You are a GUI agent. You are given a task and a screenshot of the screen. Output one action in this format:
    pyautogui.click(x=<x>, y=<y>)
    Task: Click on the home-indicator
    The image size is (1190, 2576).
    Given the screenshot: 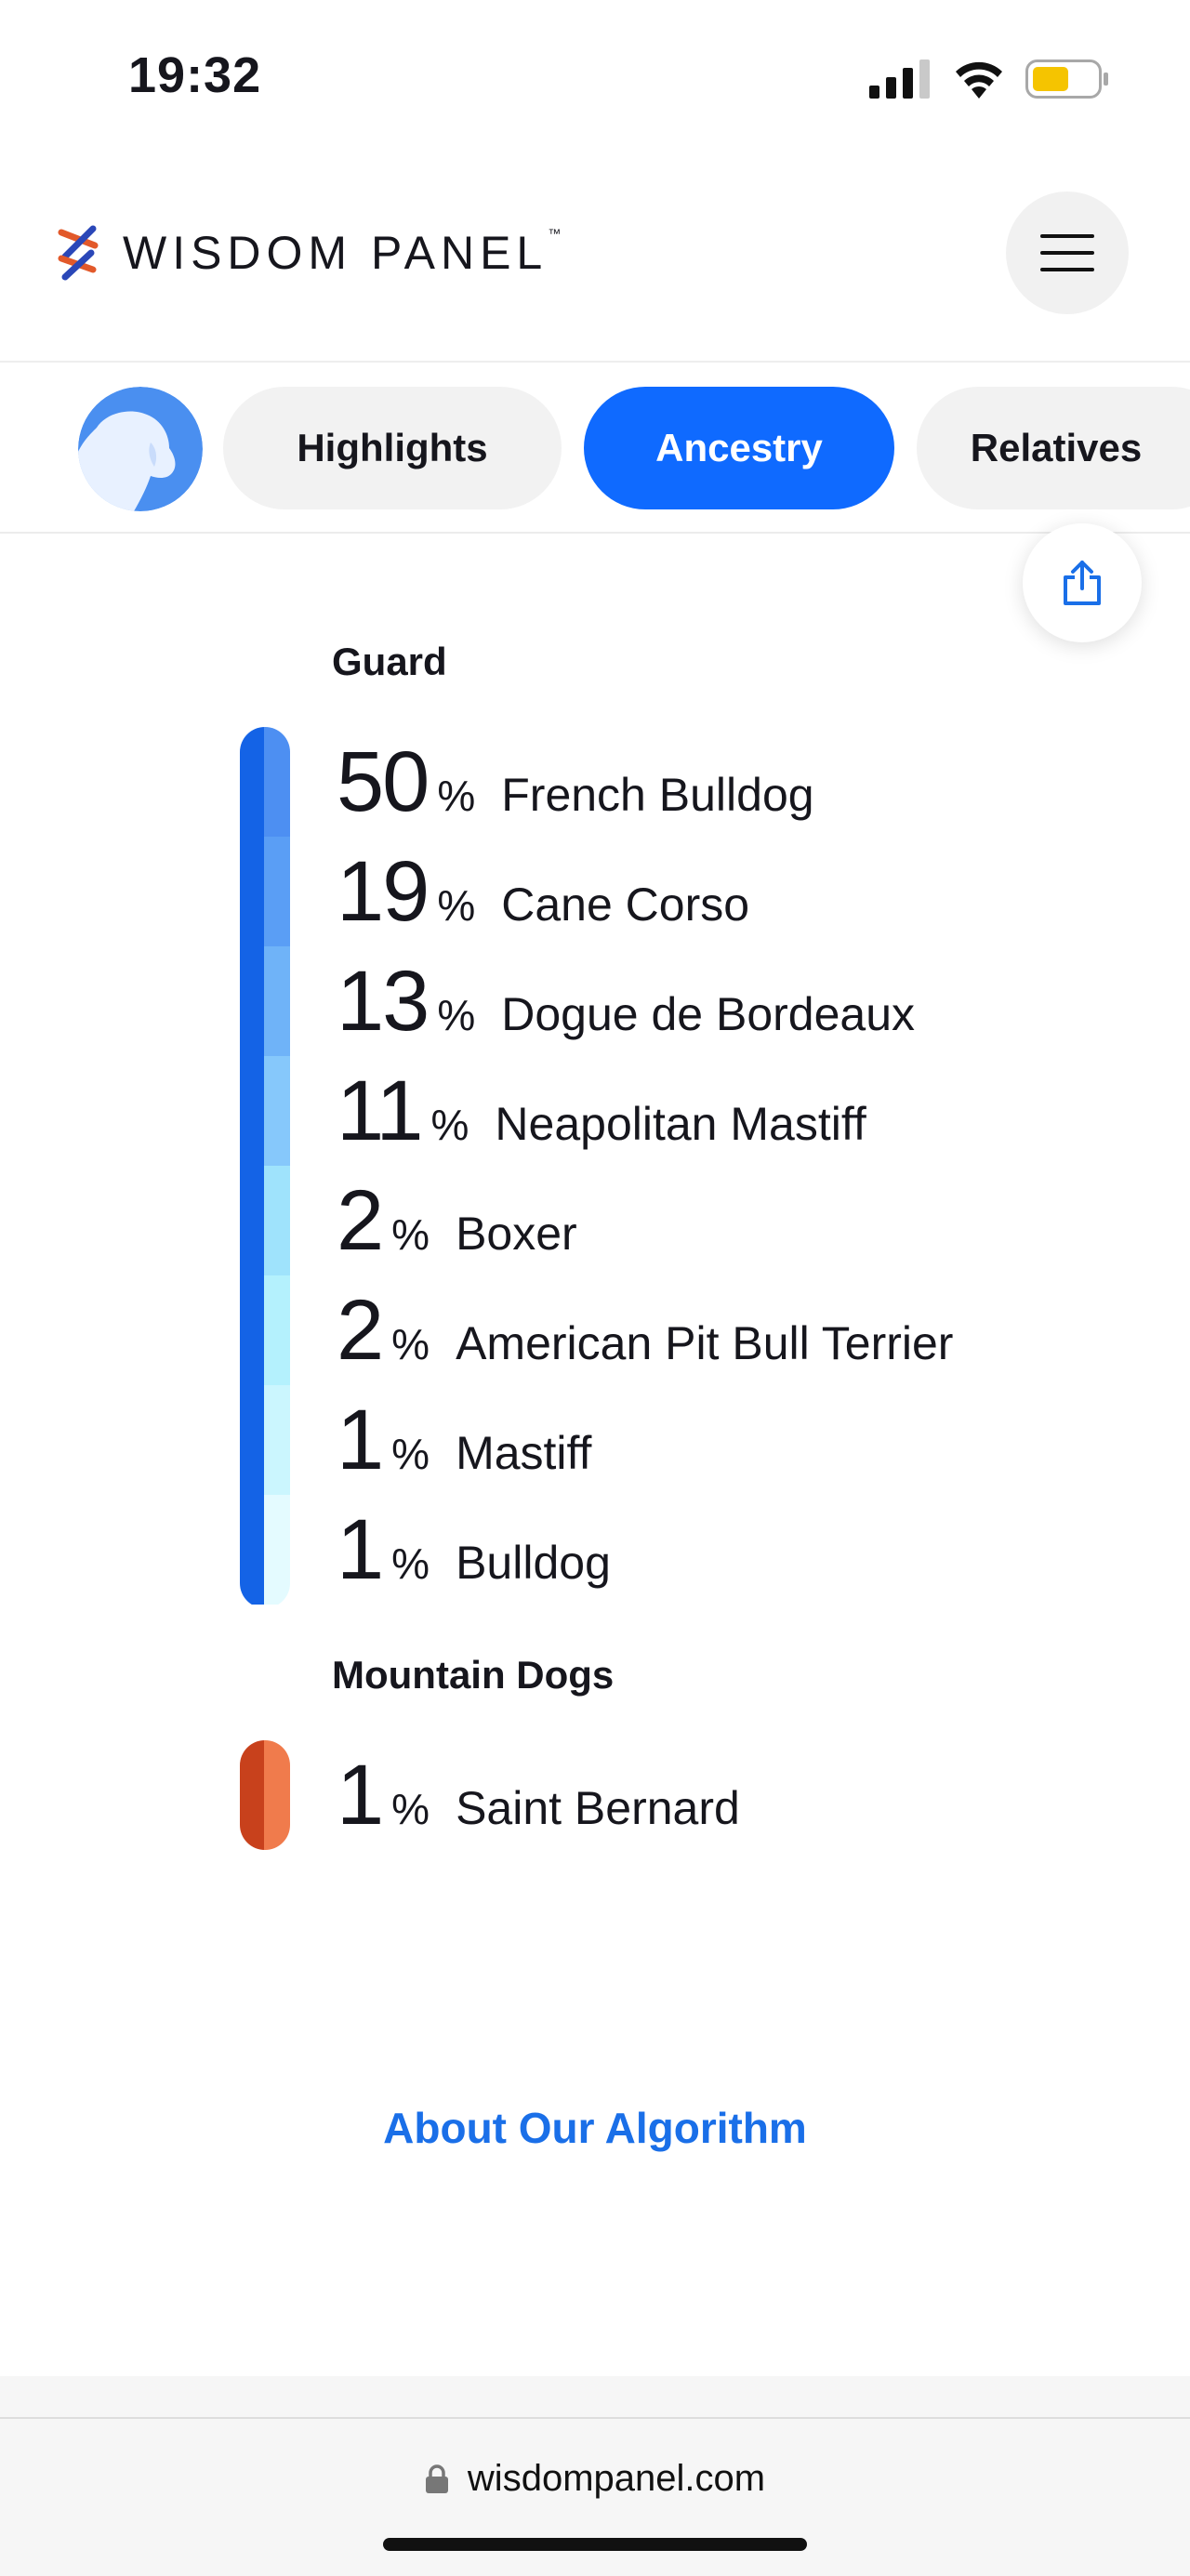 What is the action you would take?
    pyautogui.click(x=595, y=2544)
    